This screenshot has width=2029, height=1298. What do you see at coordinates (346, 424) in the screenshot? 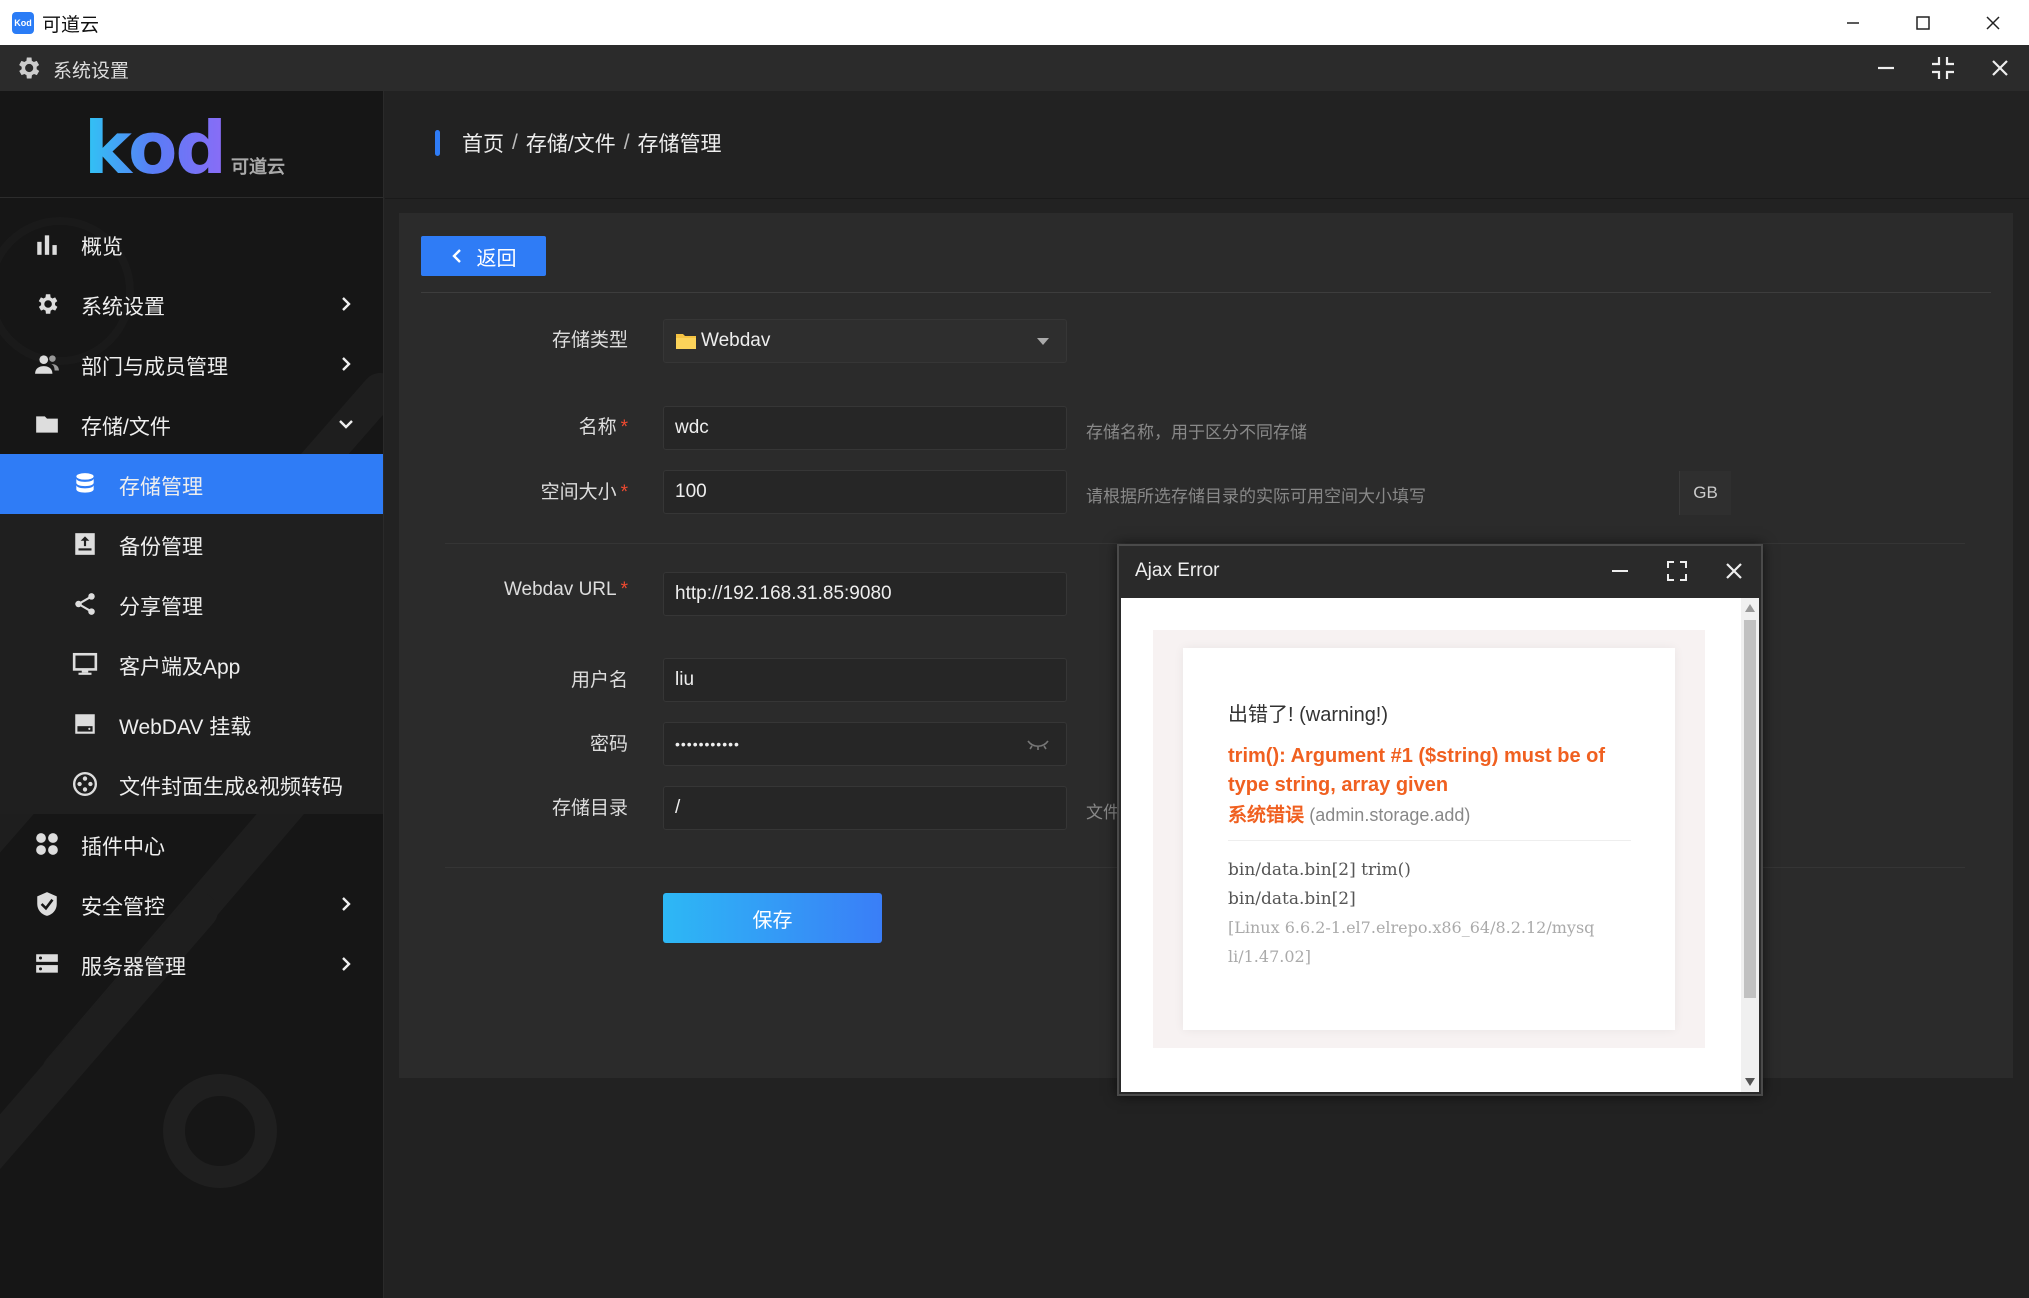
I see `chevron-down-icon` at bounding box center [346, 424].